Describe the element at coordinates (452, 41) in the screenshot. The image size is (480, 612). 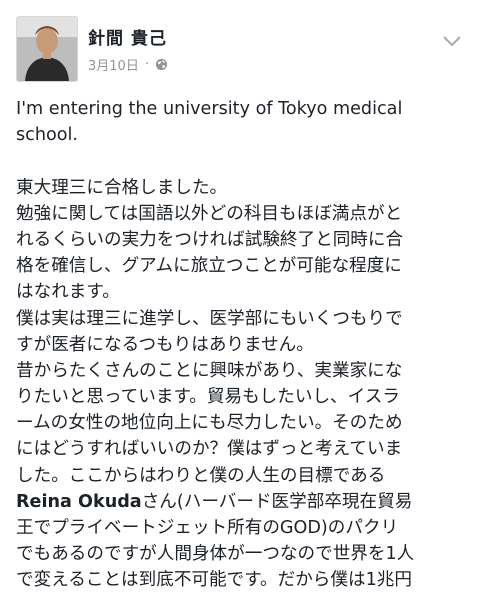
I see `chevron-down-icon` at that location.